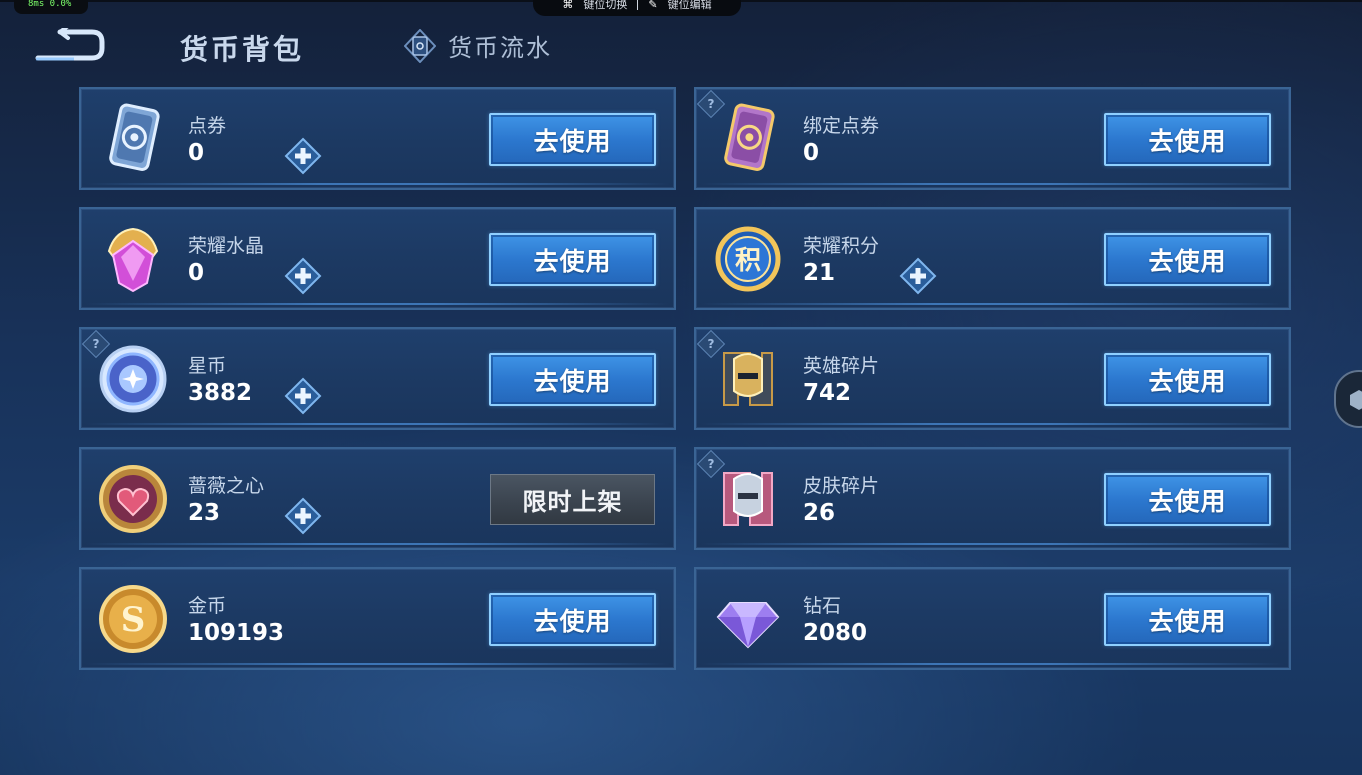 The width and height of the screenshot is (1362, 775). Describe the element at coordinates (992, 378) in the screenshot. I see `currency-card: ? 英雄碎片 742 去使用` at that location.